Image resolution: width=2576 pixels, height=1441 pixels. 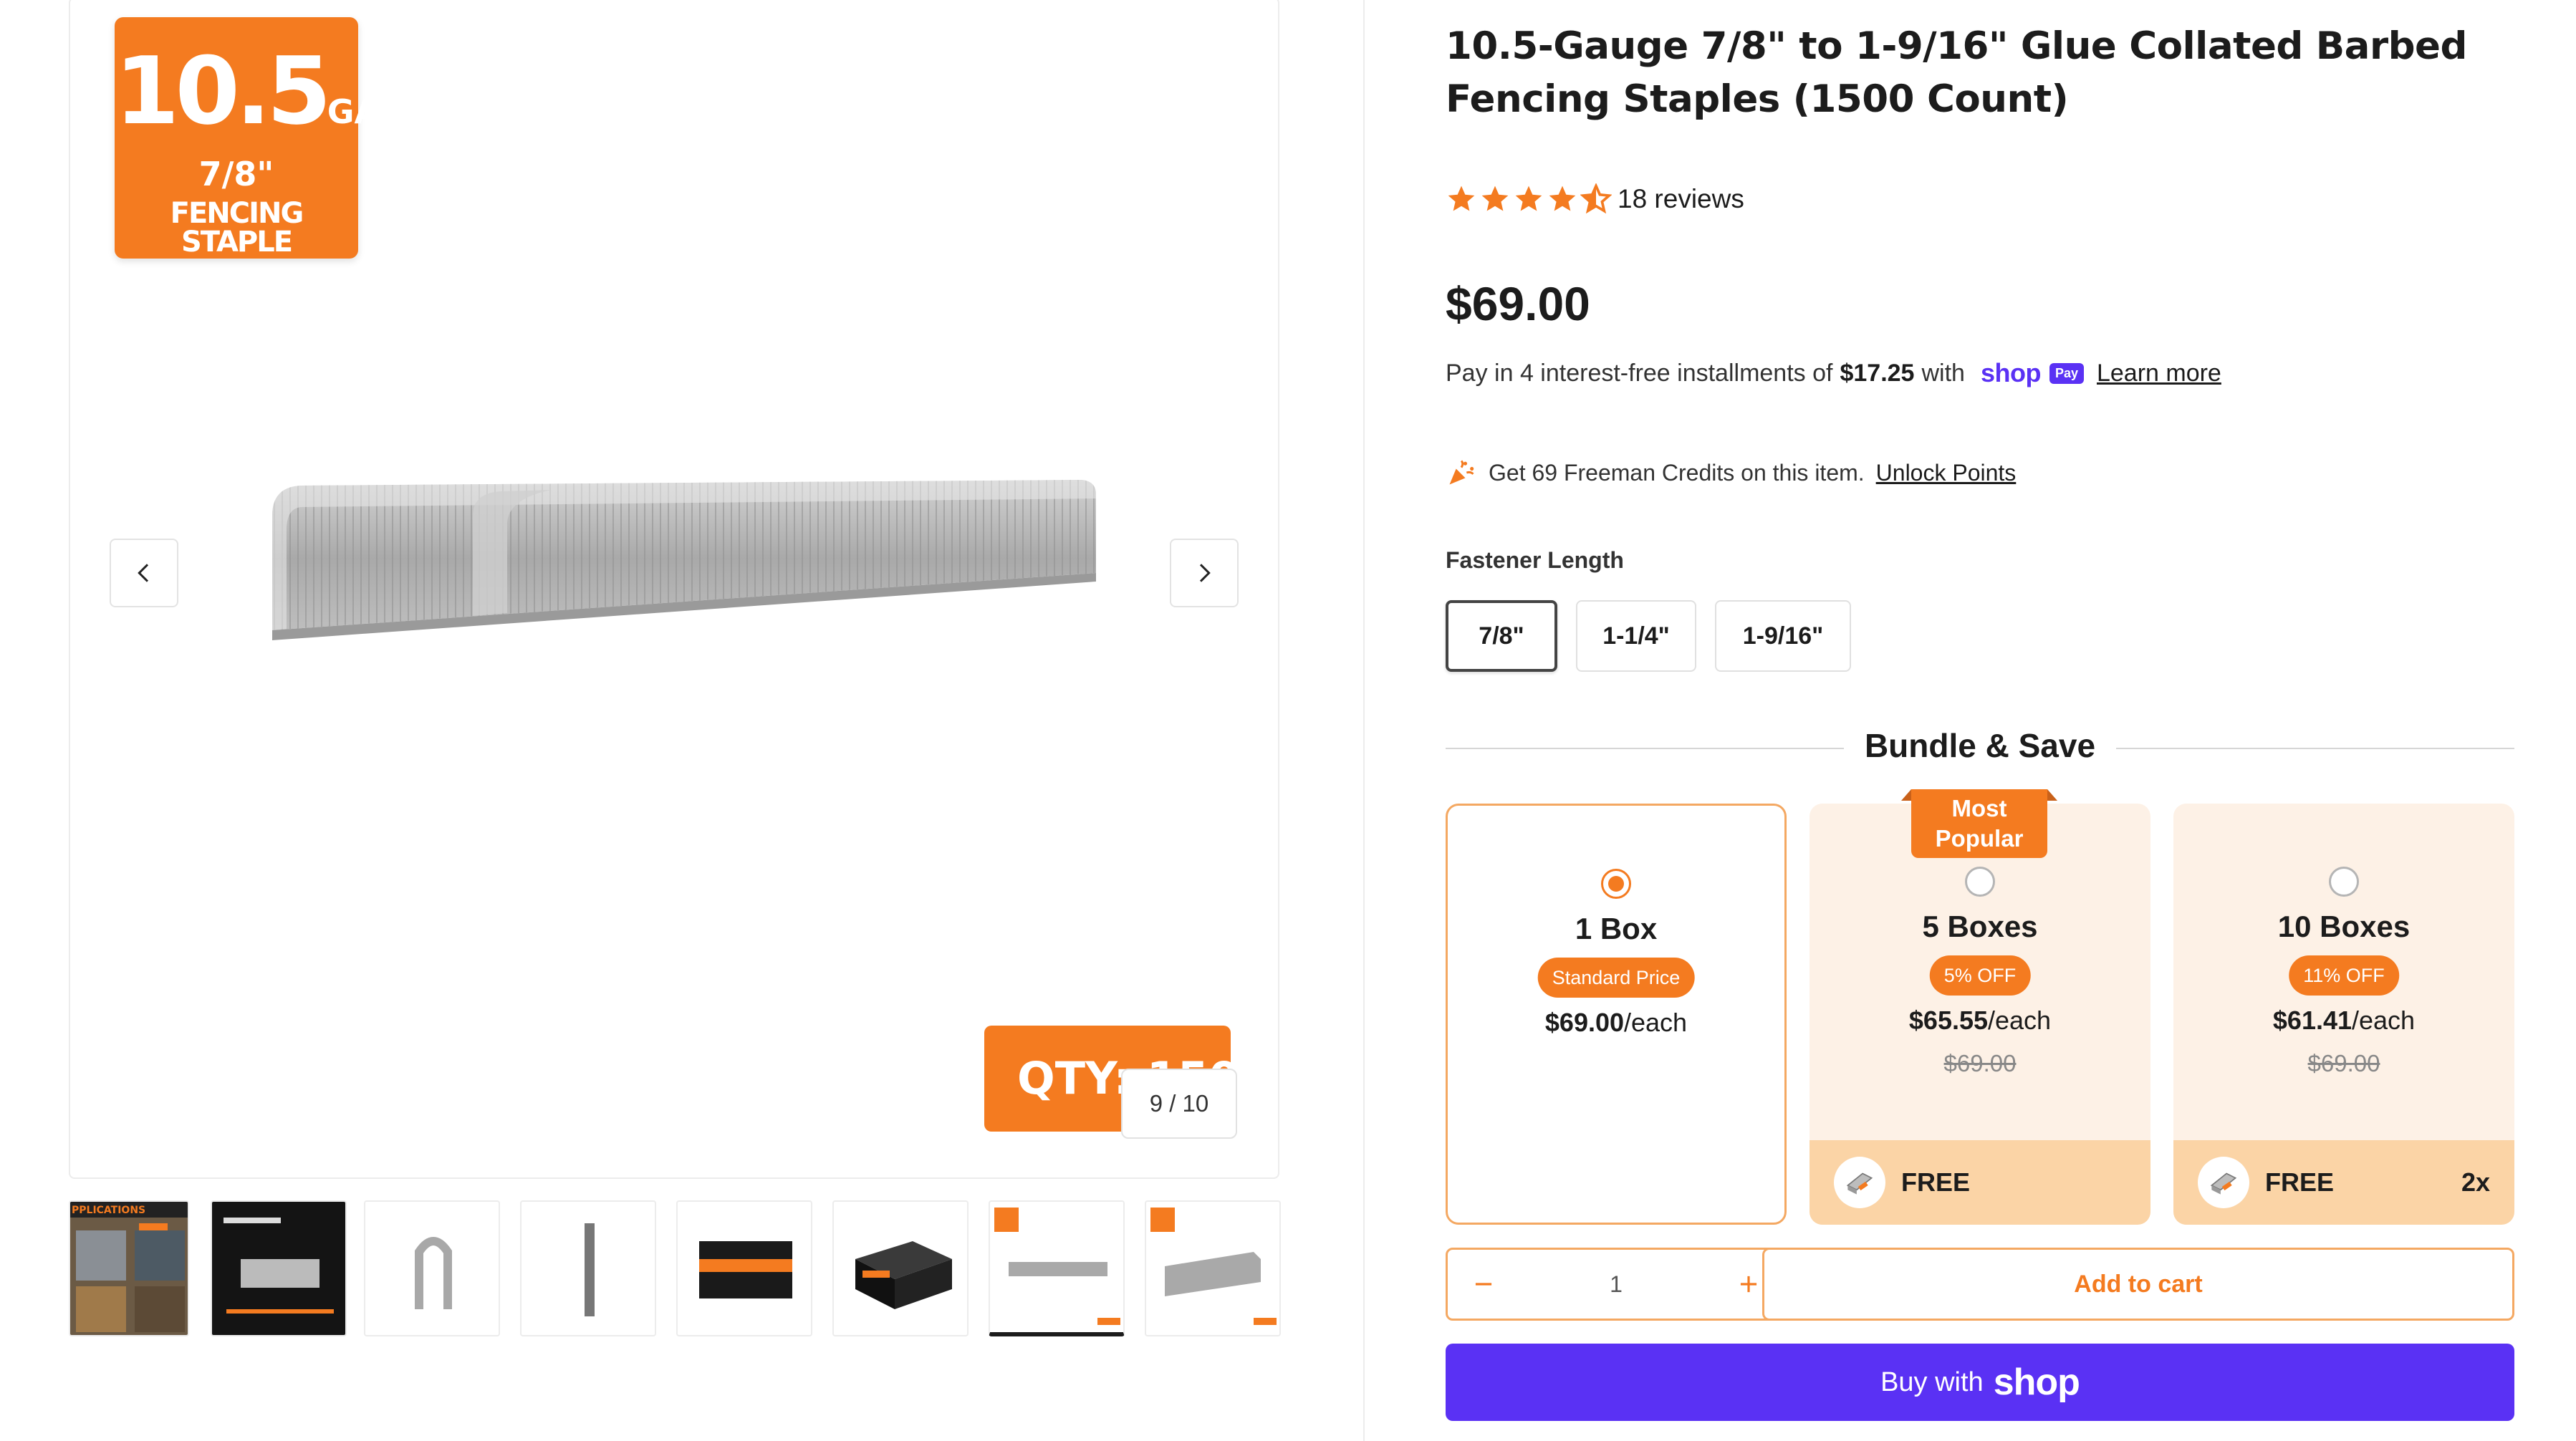 I want to click on credits-text: Get 69 Freeman Credits on this item., so click(x=1677, y=472).